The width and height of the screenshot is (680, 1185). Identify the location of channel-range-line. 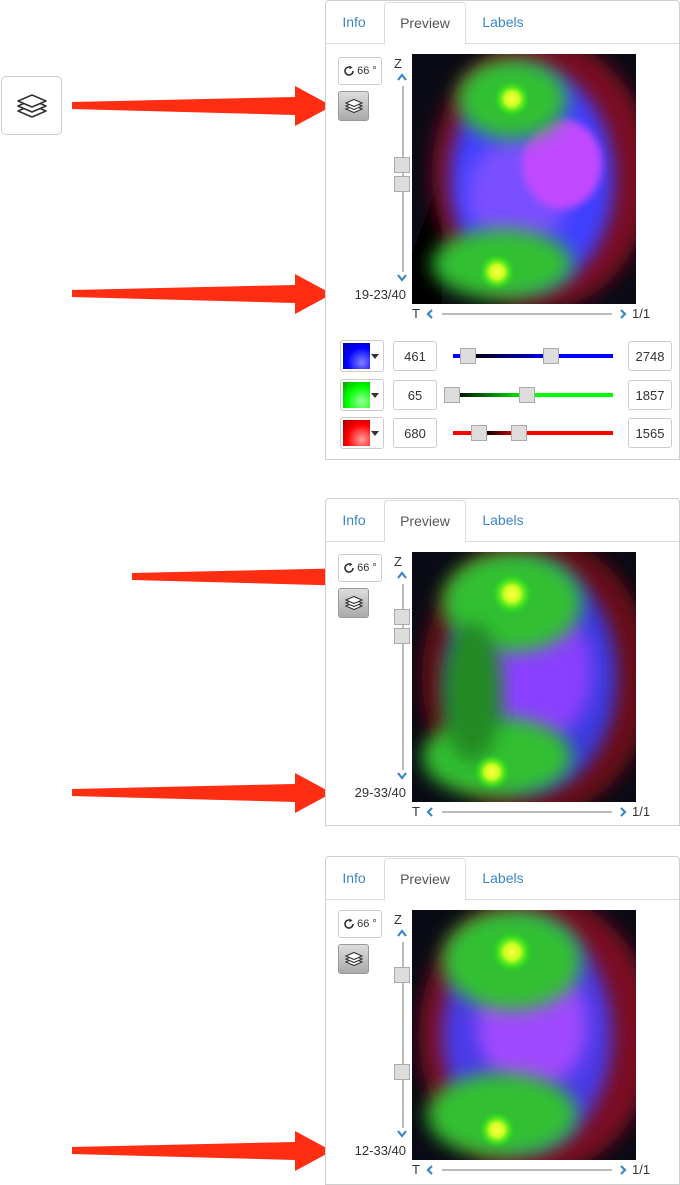
(533, 356).